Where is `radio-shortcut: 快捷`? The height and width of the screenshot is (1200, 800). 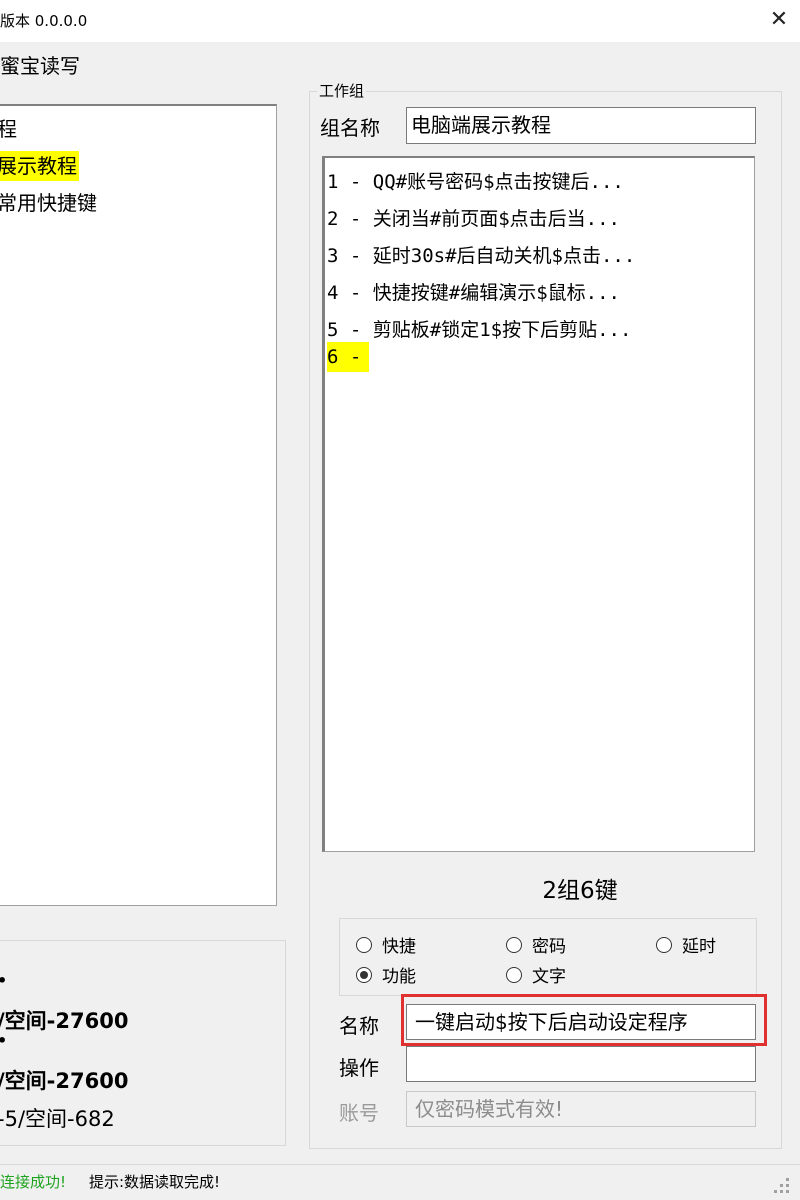
radio-shortcut: 快捷 is located at coordinates (386, 944).